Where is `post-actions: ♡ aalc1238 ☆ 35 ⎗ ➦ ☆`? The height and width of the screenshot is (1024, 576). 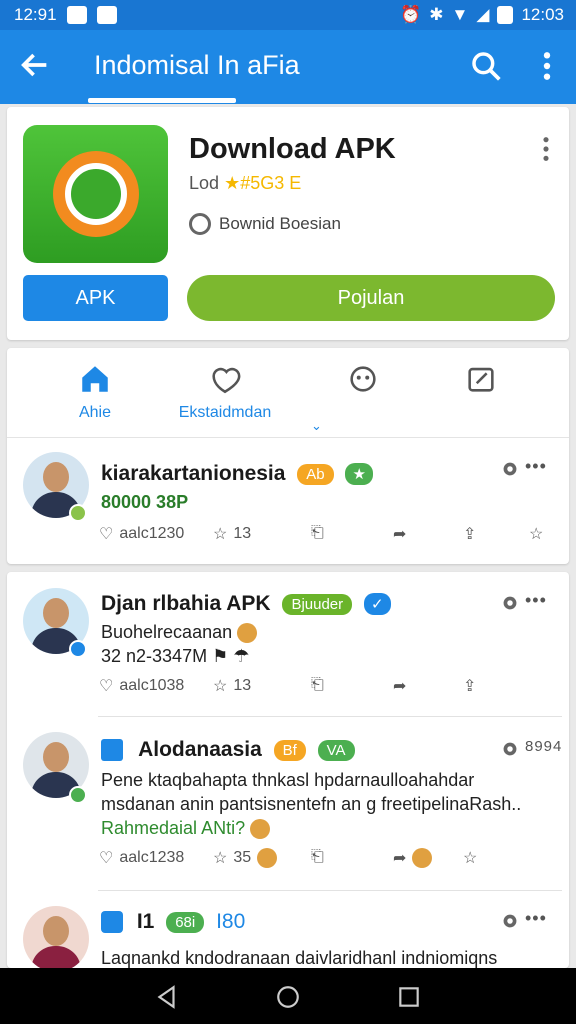
post-actions: ♡ aalc1238 ☆ 35 ⎗ ➦ ☆ is located at coordinates (329, 863).